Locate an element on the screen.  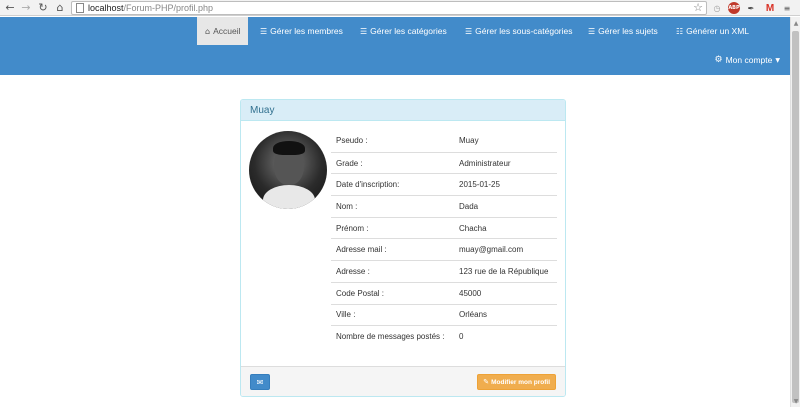
field-value: 123 rue de la République is located at coordinates (504, 271).